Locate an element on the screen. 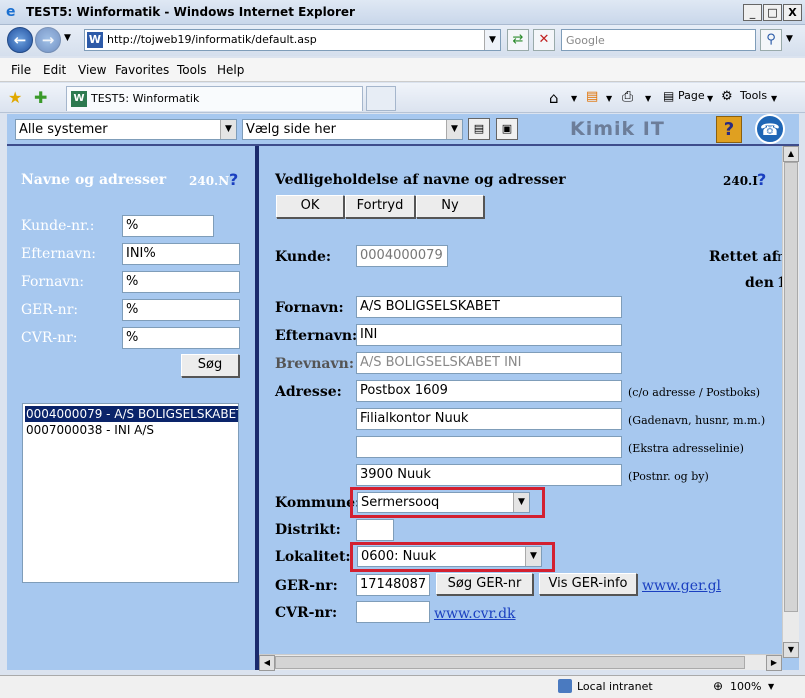 This screenshot has width=805, height=698. feeds-icon: ▤ is located at coordinates (592, 96).